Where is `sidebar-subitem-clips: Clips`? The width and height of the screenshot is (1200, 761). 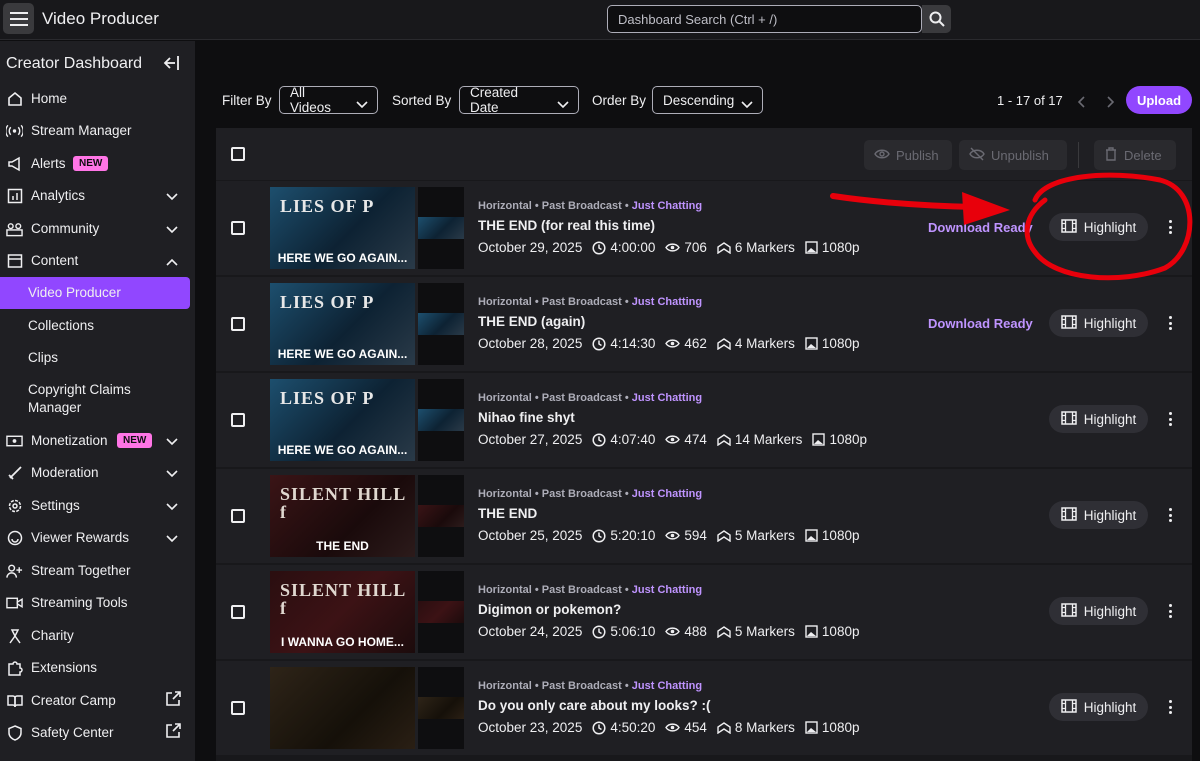 sidebar-subitem-clips: Clips is located at coordinates (43, 357).